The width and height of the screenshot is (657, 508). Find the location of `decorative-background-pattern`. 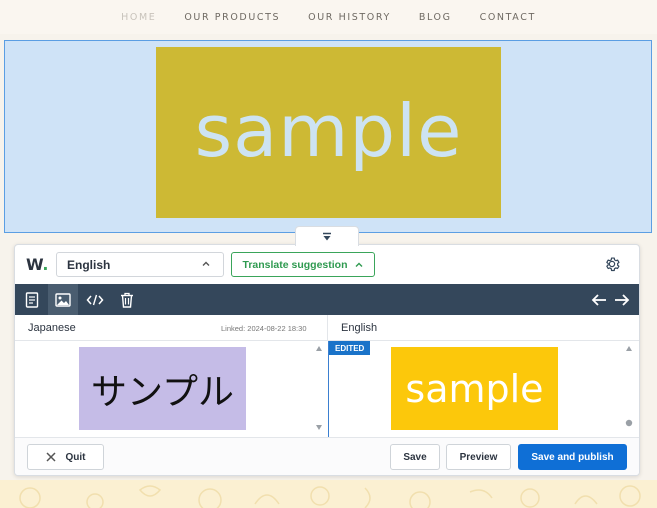

decorative-background-pattern is located at coordinates (328, 494).